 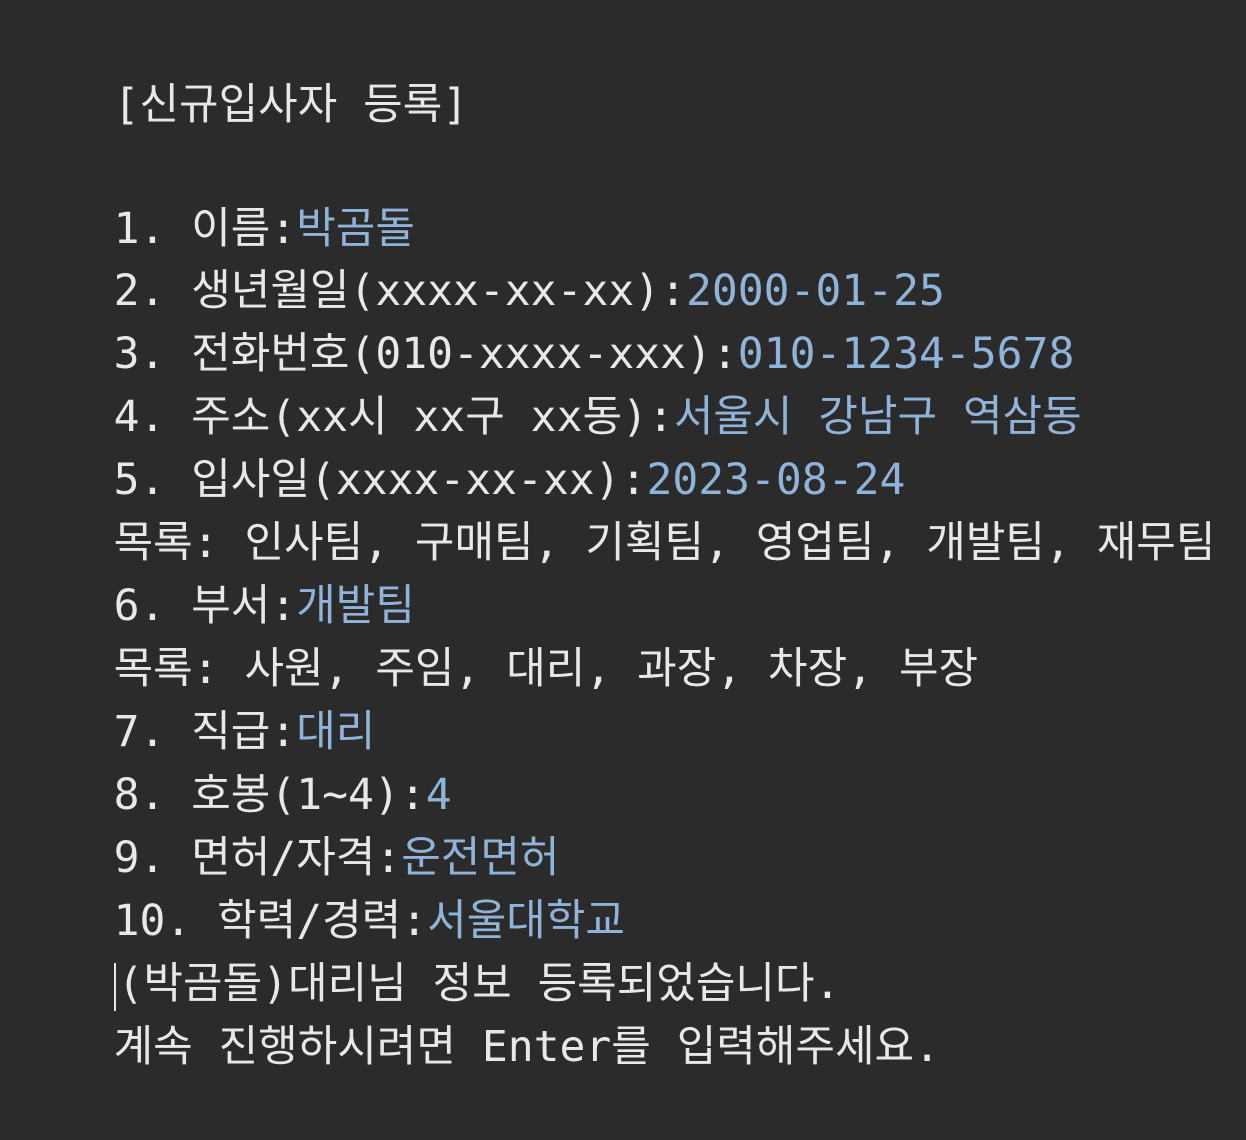 What do you see at coordinates (231, 761) in the screenshot?
I see `field-step-line: 8. 호봉(1~4):4` at bounding box center [231, 761].